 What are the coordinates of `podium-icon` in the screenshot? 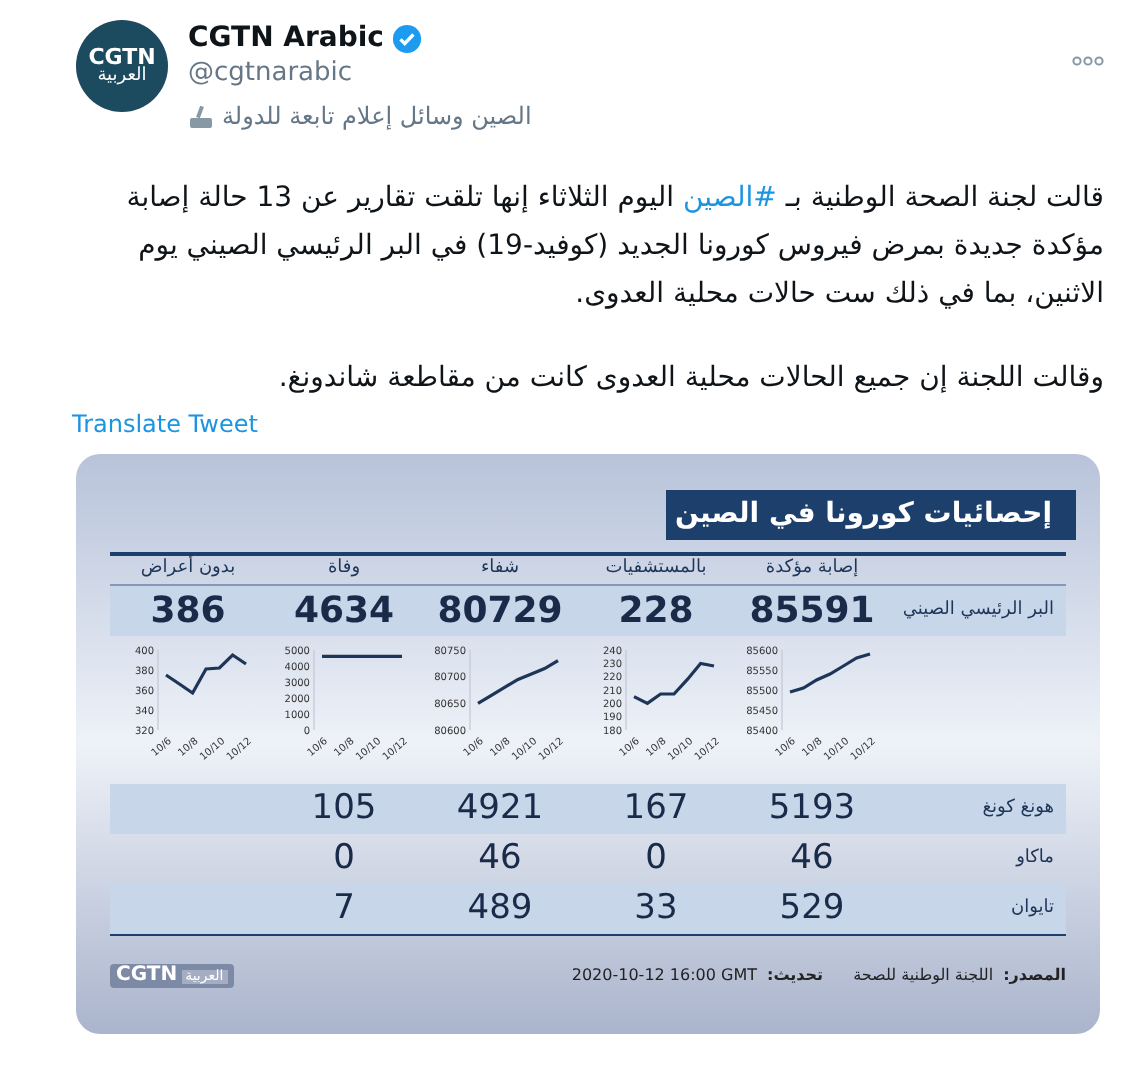 It's located at (201, 116).